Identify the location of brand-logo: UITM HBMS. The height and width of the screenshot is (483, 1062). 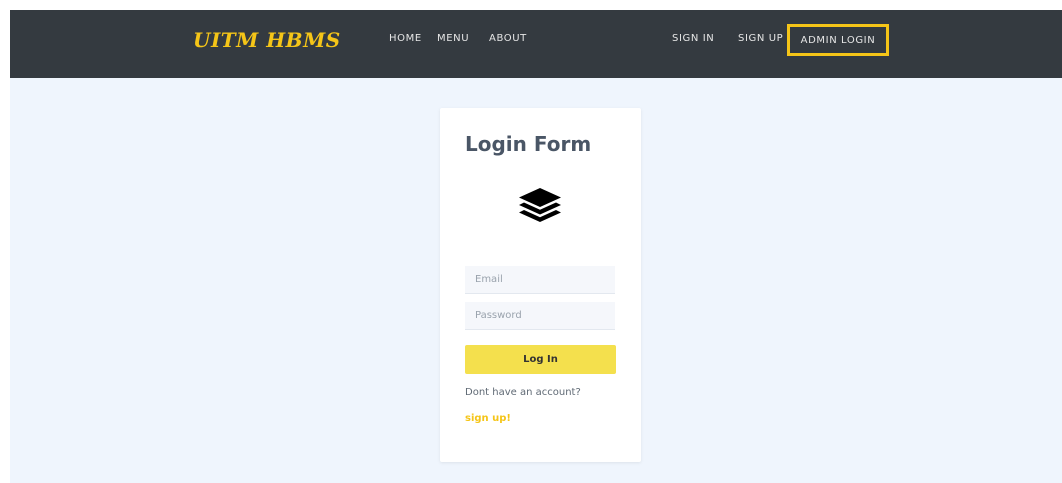
(267, 40).